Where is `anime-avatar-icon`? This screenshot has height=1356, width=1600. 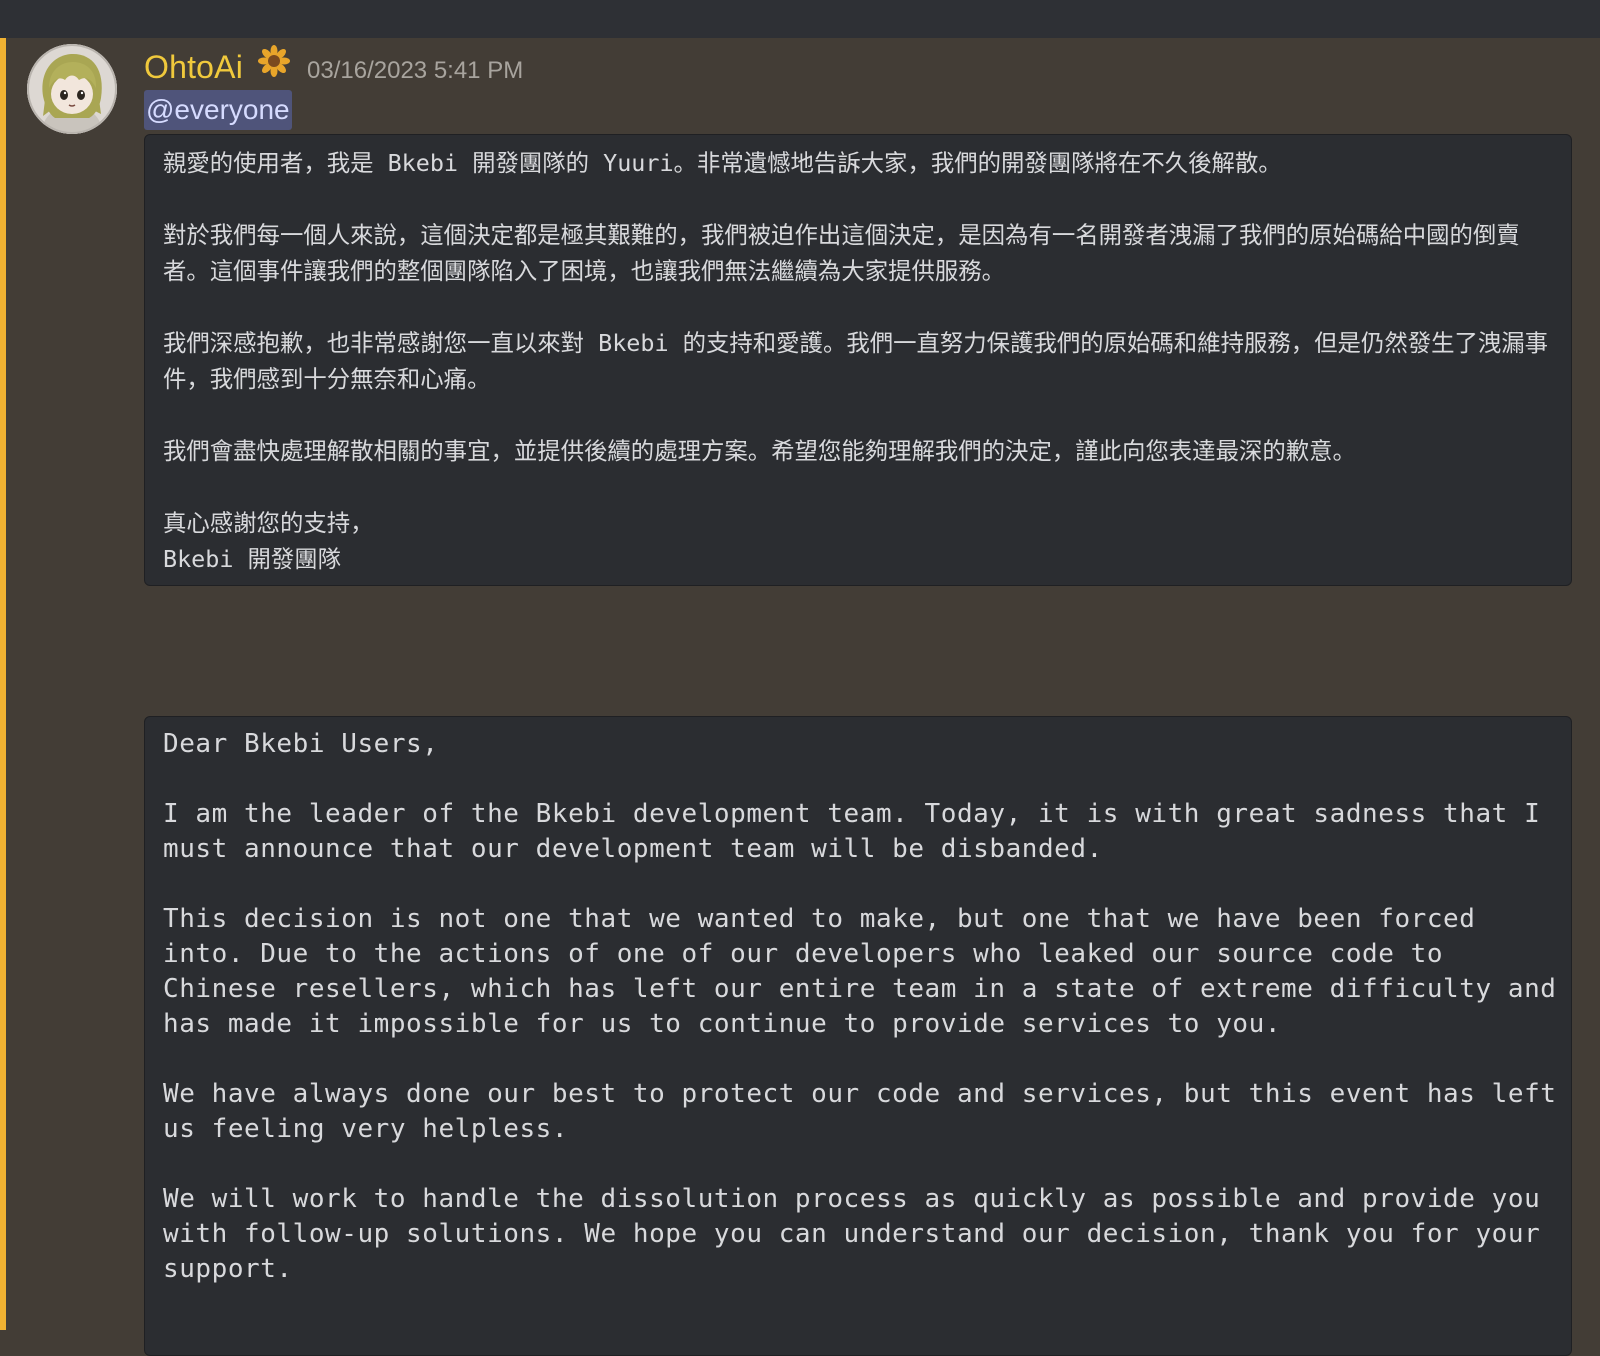 anime-avatar-icon is located at coordinates (72, 89).